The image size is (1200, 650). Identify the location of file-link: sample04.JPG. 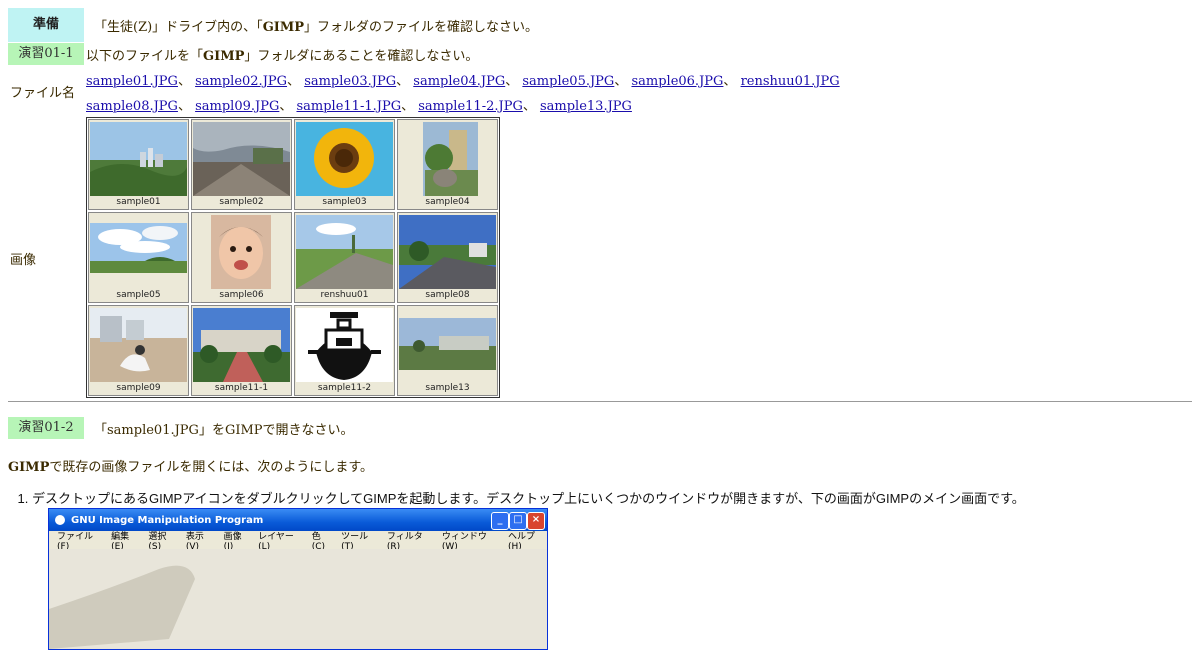
(459, 81).